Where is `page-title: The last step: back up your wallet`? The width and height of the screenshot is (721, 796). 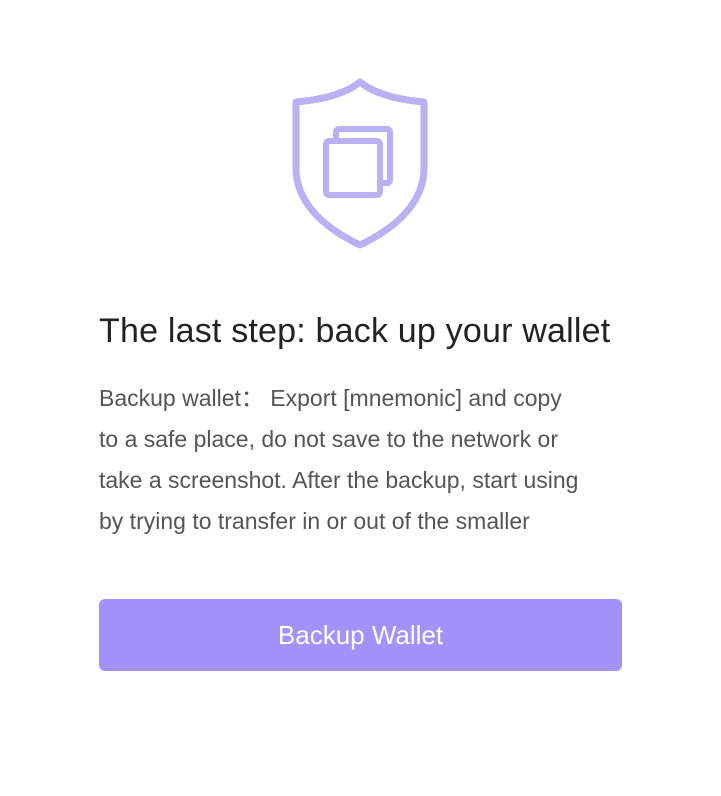
page-title: The last step: back up your wallet is located at coordinates (355, 331).